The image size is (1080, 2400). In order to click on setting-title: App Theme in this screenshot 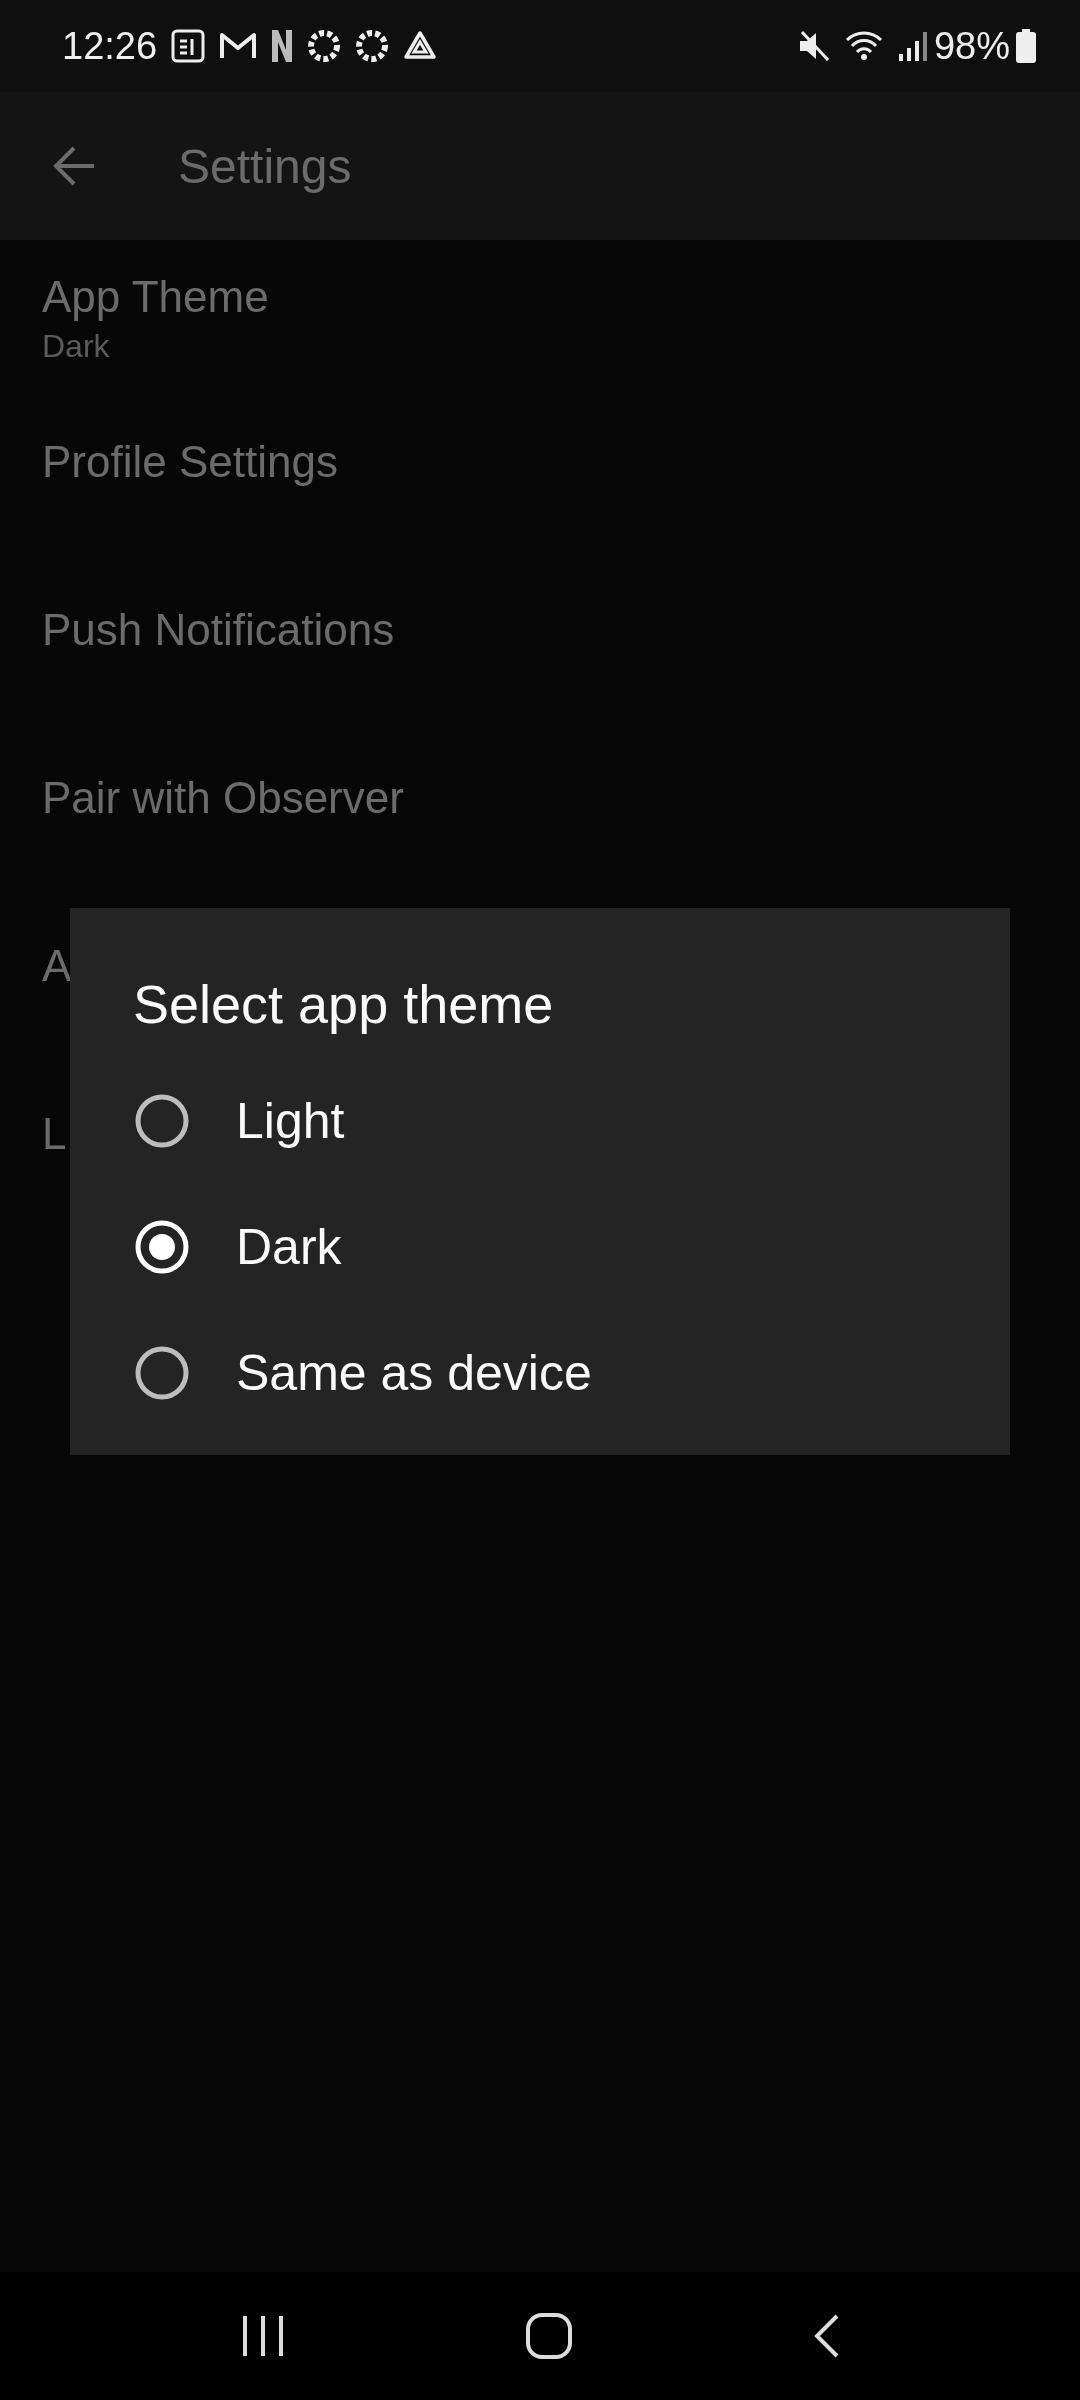, I will do `click(561, 297)`.